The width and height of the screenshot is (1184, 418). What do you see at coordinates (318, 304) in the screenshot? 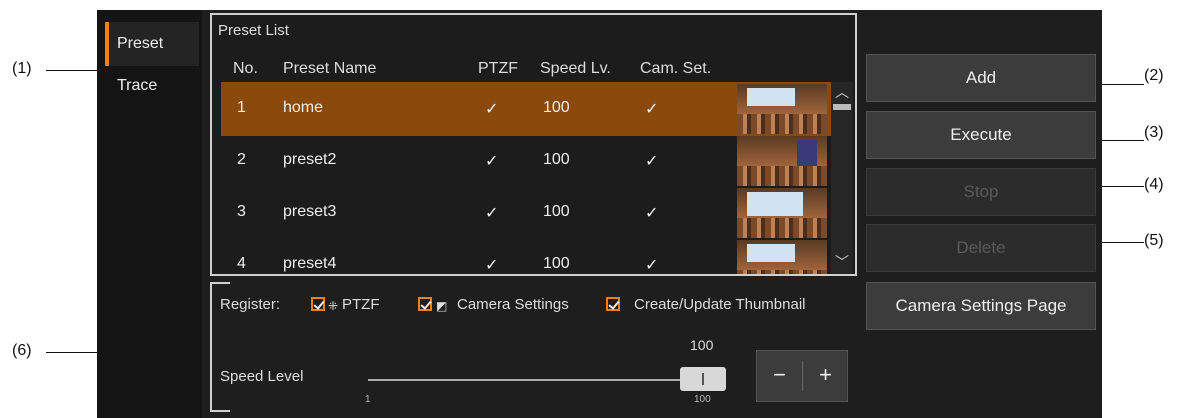
I see `ptzf-checkbox` at bounding box center [318, 304].